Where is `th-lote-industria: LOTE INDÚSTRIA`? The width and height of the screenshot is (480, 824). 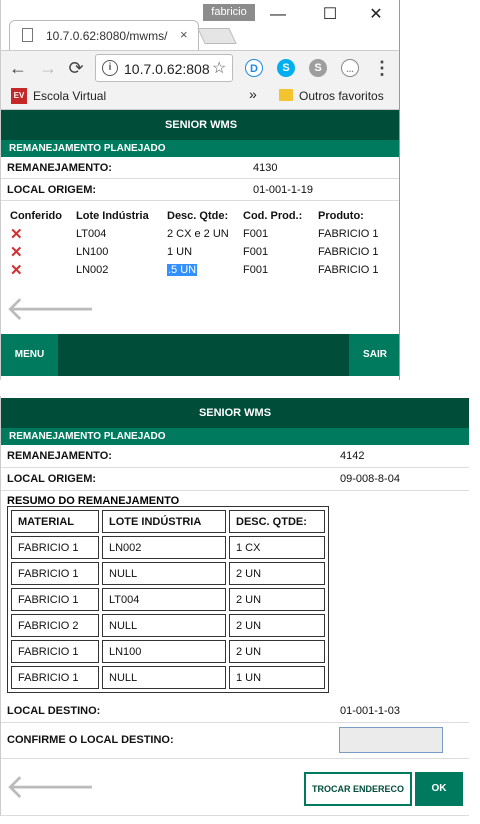
th-lote-industria: LOTE INDÚSTRIA is located at coordinates (164, 521).